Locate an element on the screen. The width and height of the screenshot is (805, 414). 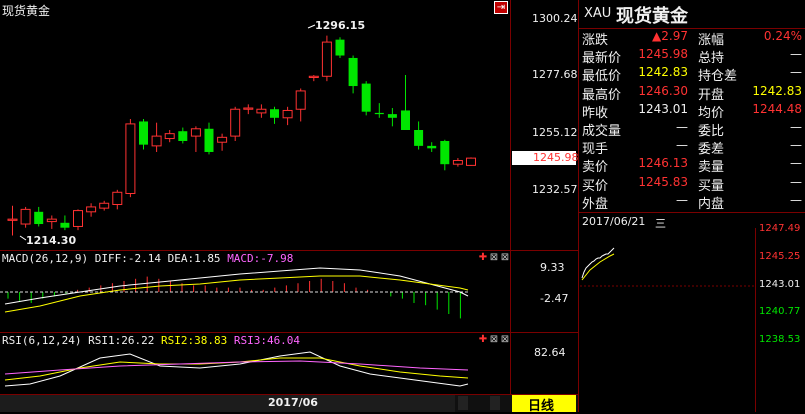
intraday-axis-tick: 1243.01 is located at coordinates (780, 284).